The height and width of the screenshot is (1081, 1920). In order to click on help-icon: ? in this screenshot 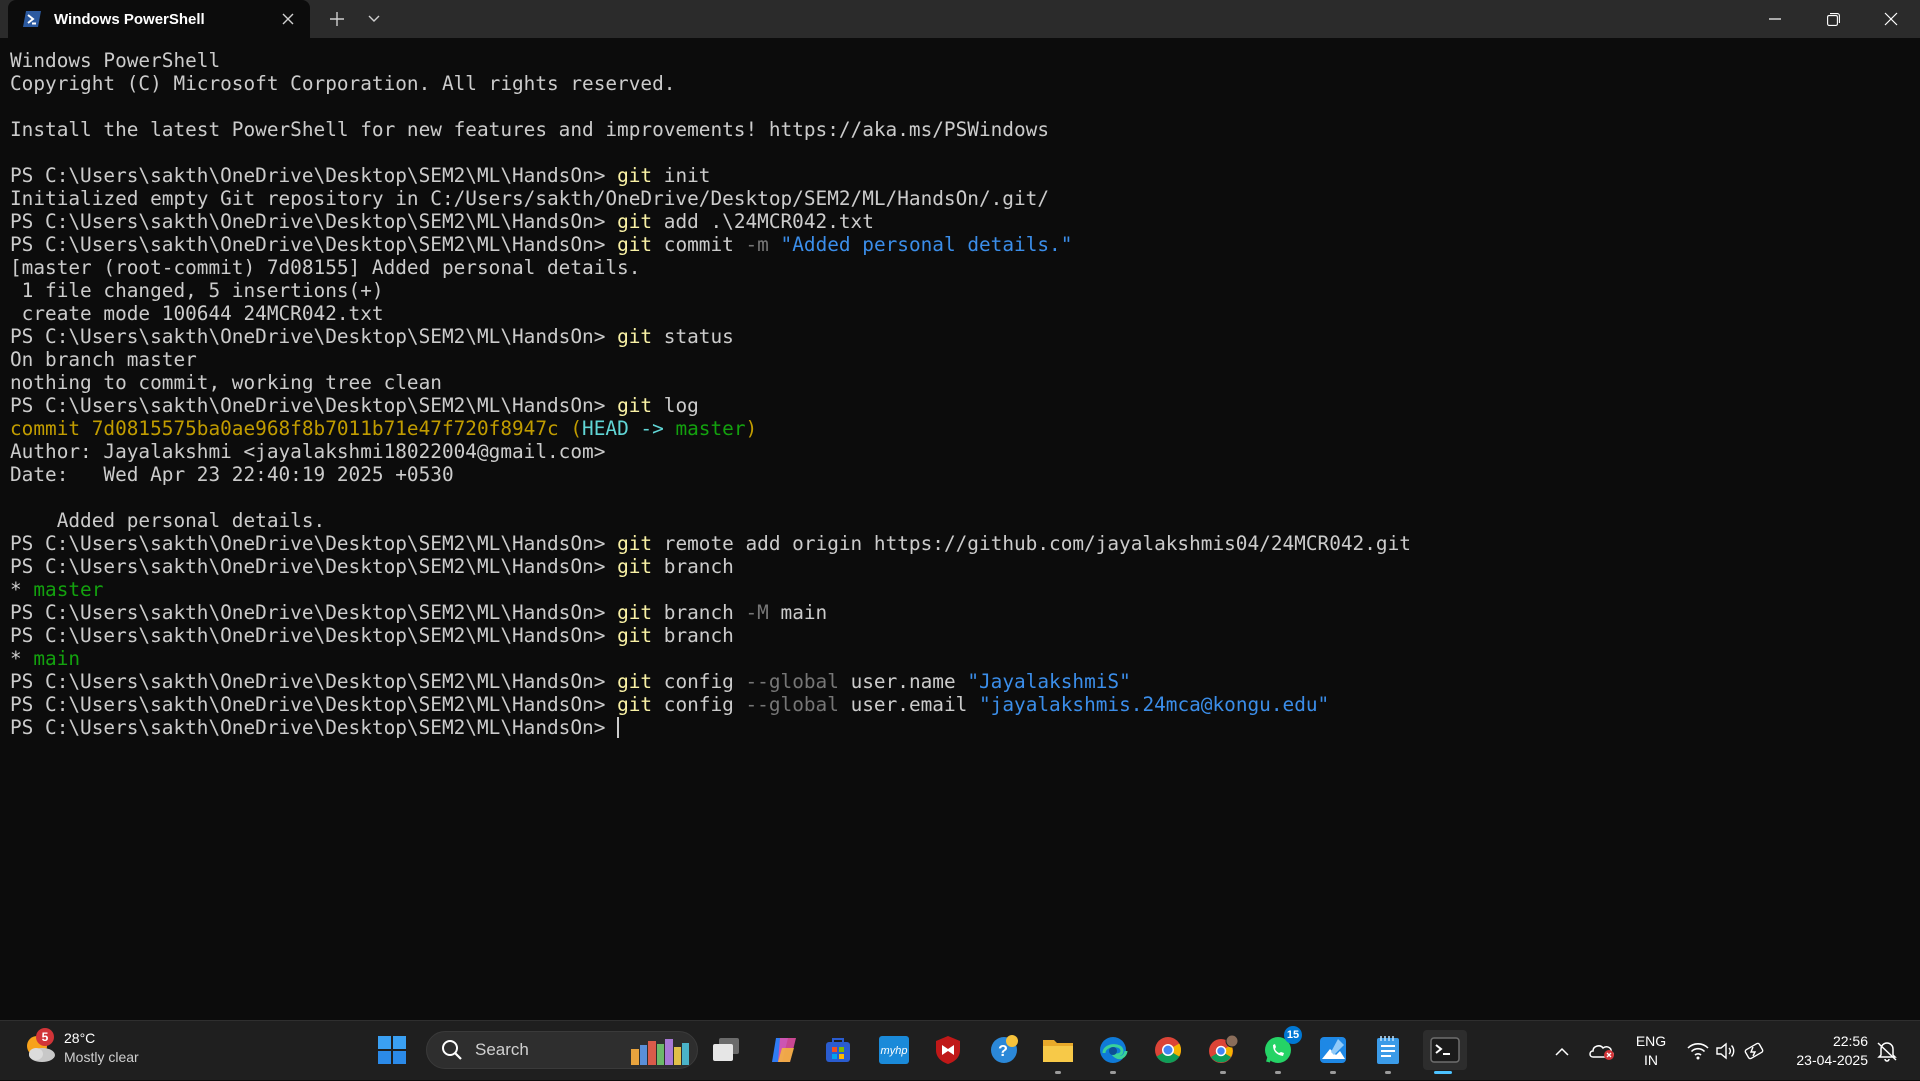, I will do `click(1004, 1050)`.